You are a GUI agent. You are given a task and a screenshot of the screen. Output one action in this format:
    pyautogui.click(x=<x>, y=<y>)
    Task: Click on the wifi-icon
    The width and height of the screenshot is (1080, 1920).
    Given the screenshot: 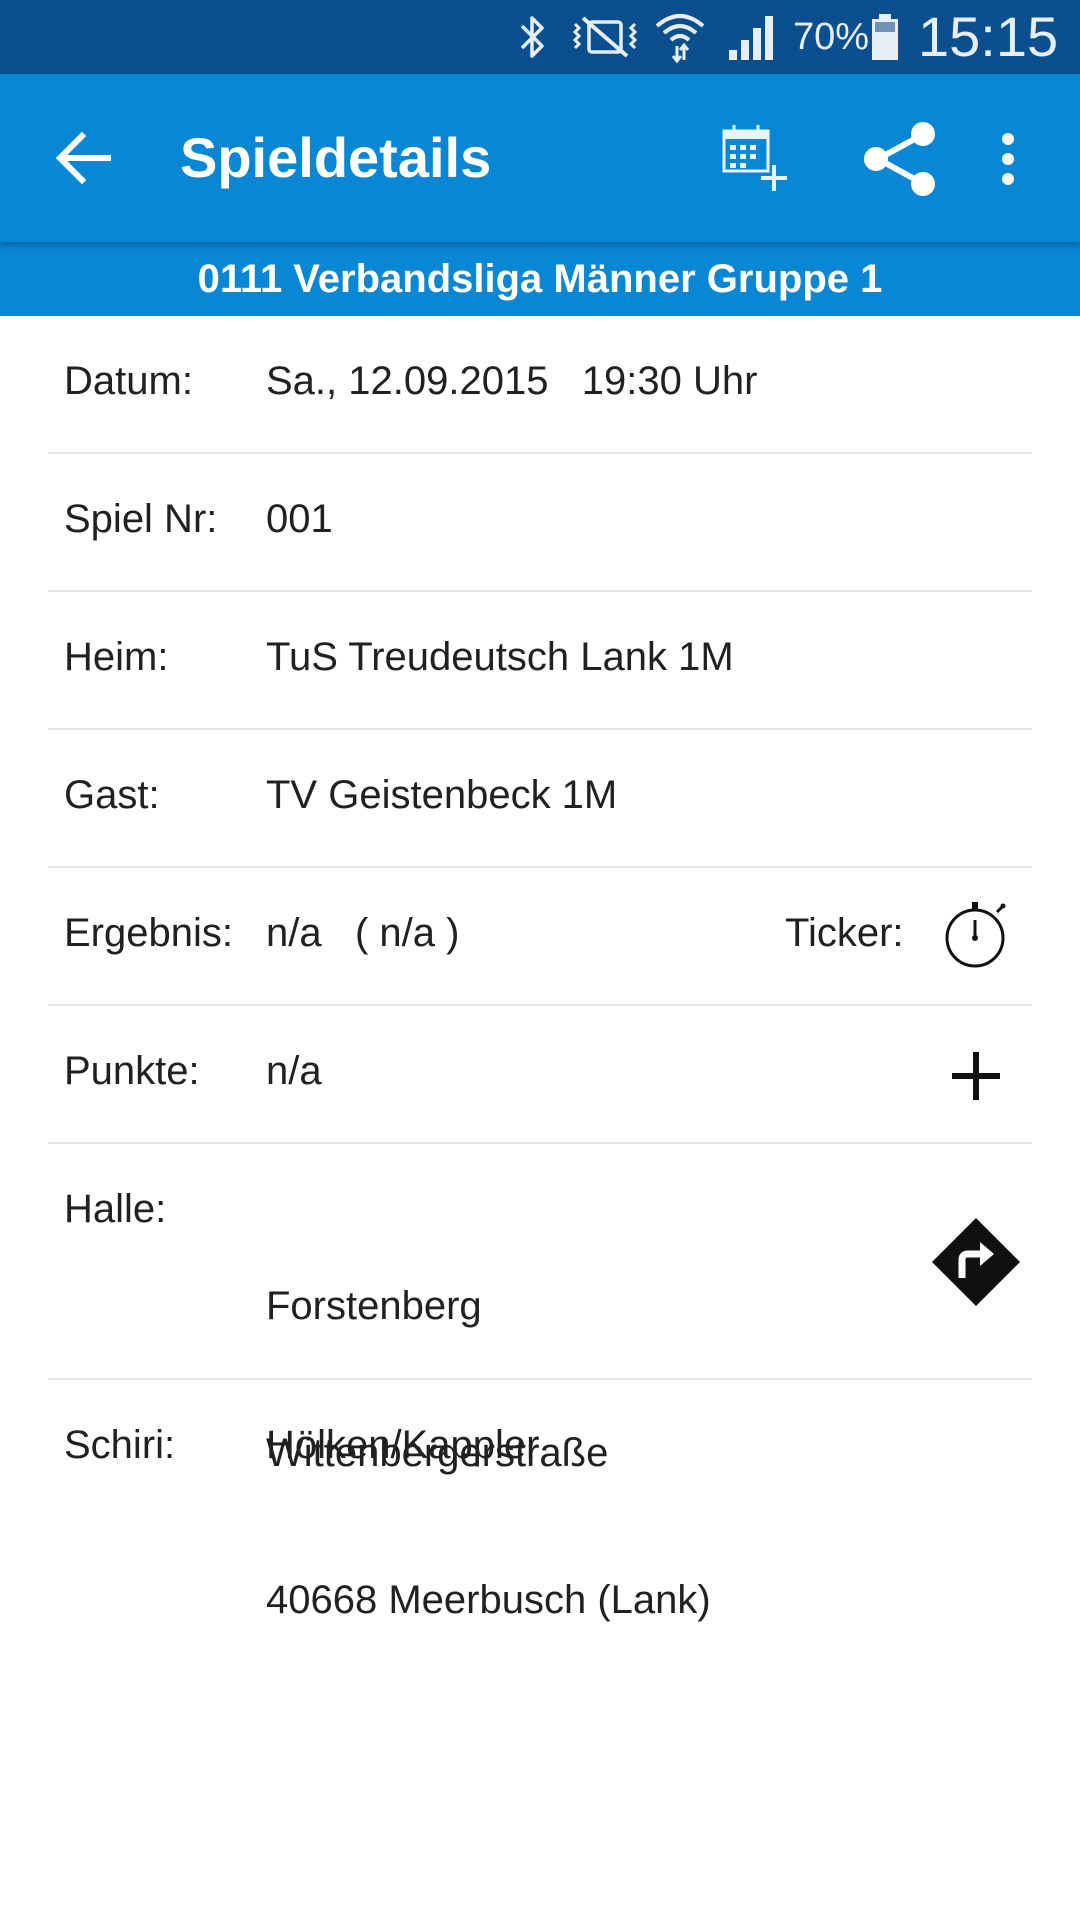 What is the action you would take?
    pyautogui.click(x=680, y=37)
    